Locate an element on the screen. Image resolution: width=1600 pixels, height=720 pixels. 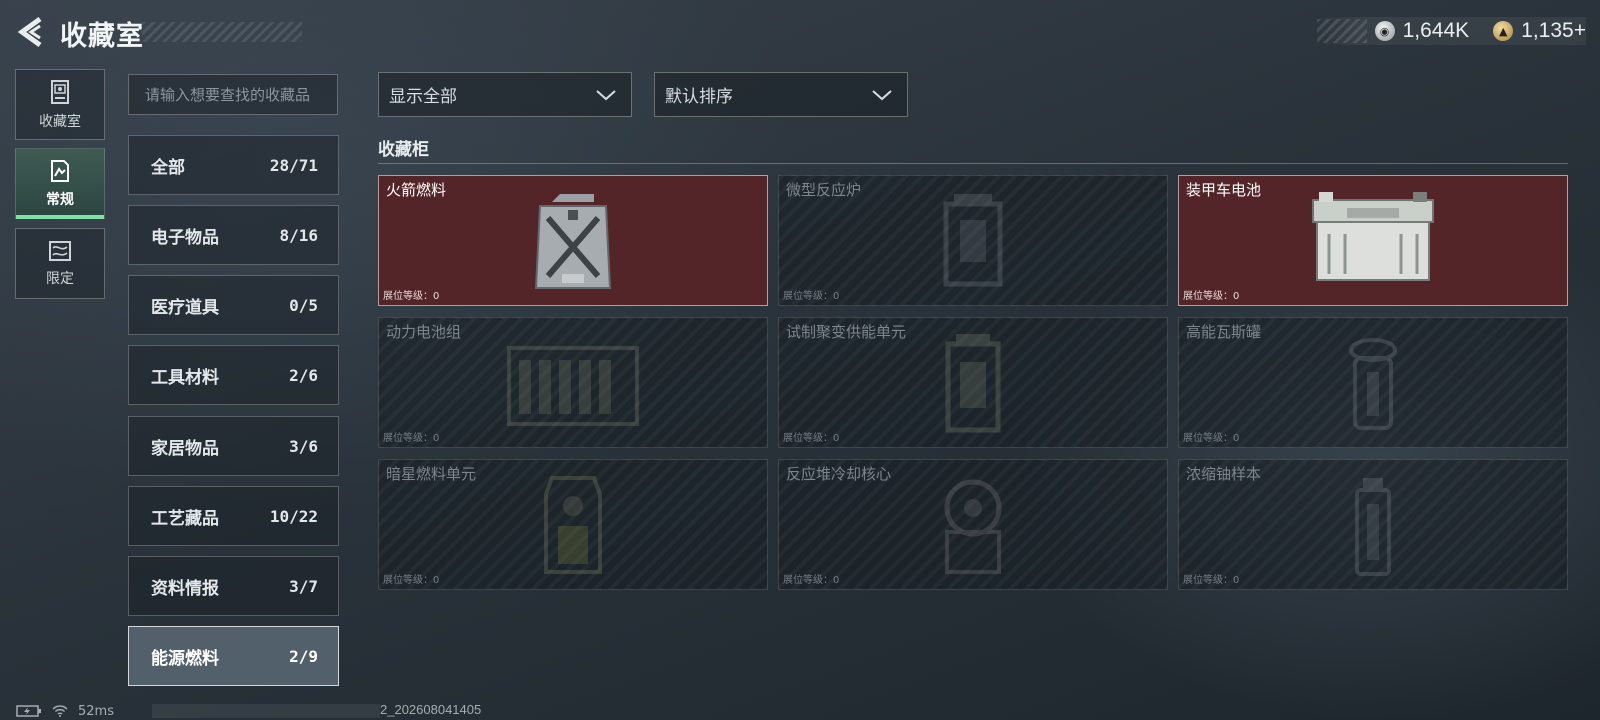
collection-item-card: 暗星燃料单元 展位等级：0 is located at coordinates (573, 524).